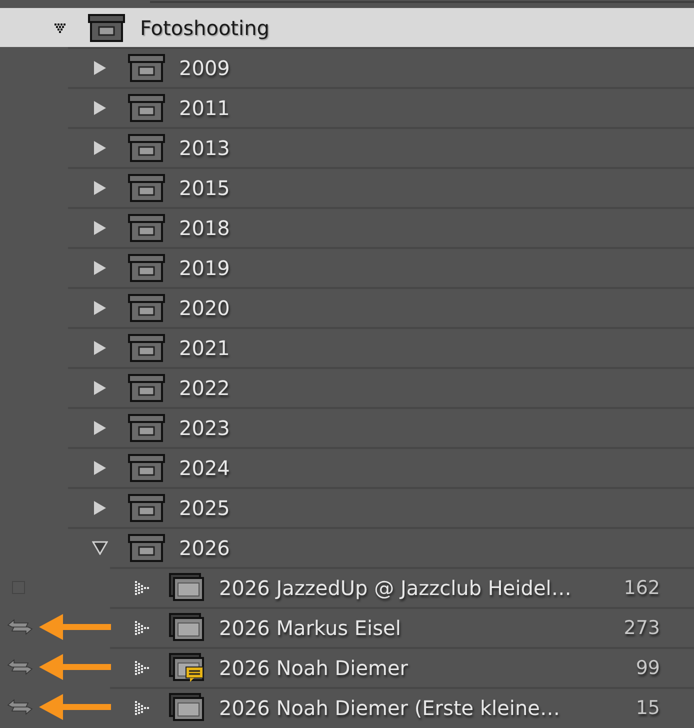  Describe the element at coordinates (204, 308) in the screenshot. I see `folder-label: 2020` at that location.